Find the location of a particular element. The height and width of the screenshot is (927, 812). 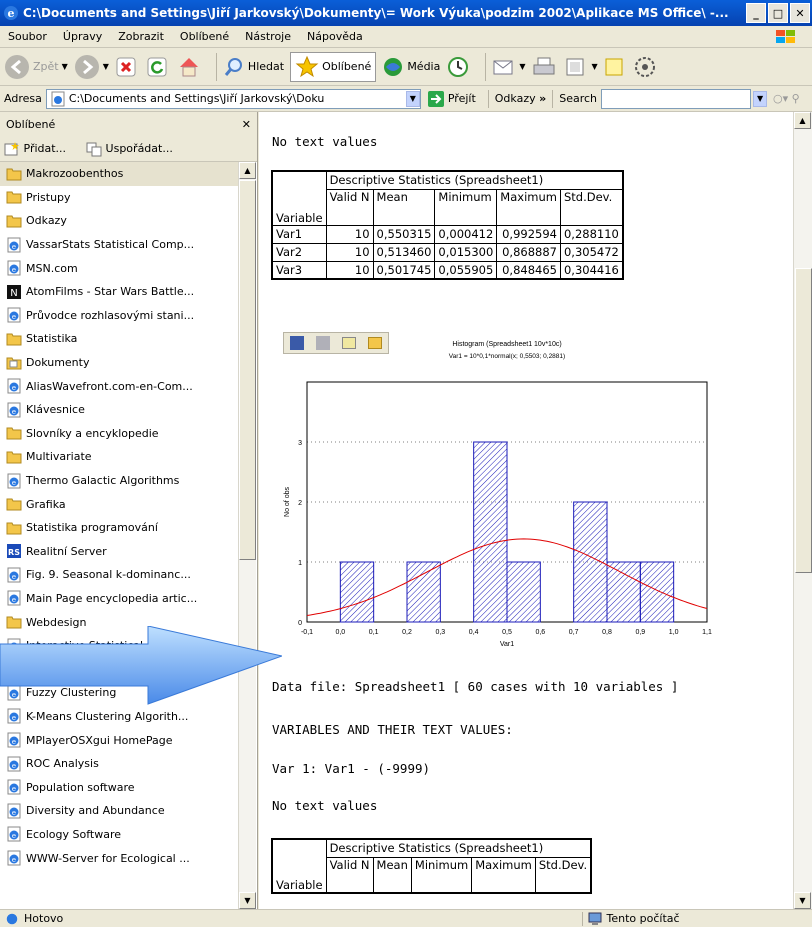

menu-soubor: Soubor is located at coordinates (27, 36).